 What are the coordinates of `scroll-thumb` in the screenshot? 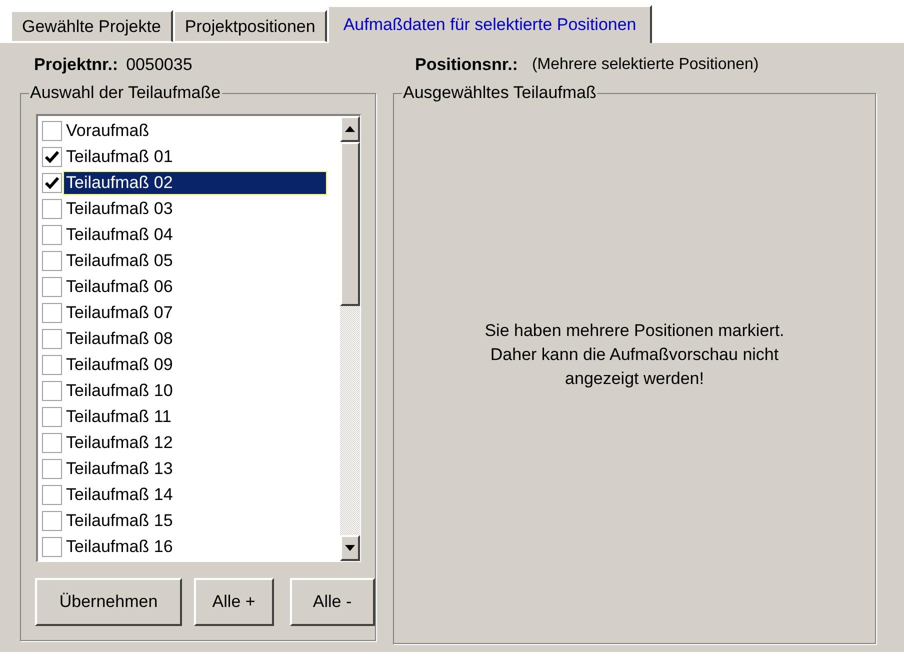 It's located at (350, 224).